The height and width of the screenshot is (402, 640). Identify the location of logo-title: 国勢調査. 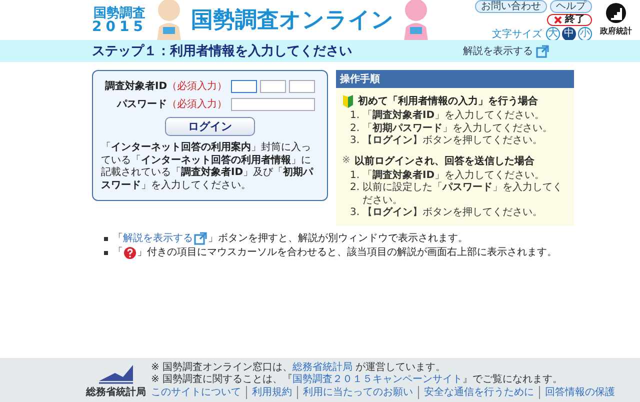
(119, 13).